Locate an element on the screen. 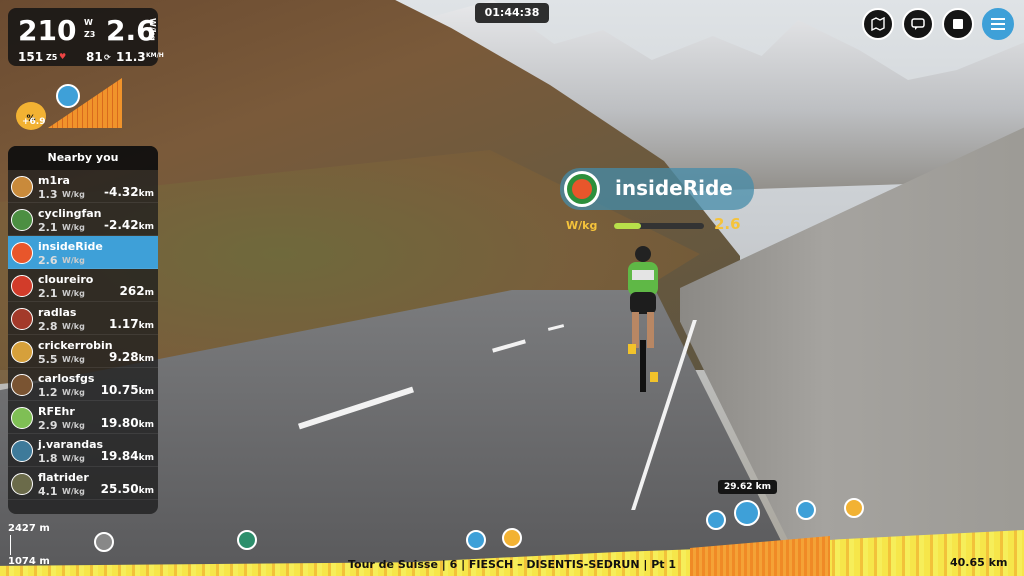  rider-name: radlas is located at coordinates (57, 312).